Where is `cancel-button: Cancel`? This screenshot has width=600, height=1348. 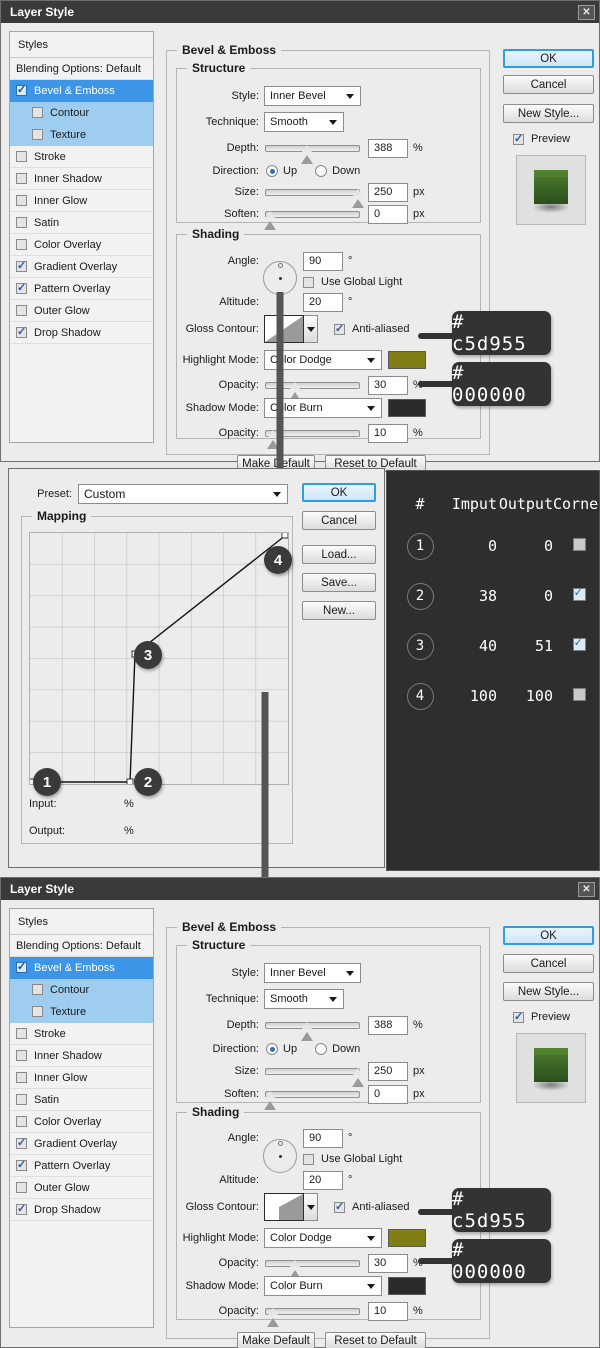
cancel-button: Cancel is located at coordinates (548, 84).